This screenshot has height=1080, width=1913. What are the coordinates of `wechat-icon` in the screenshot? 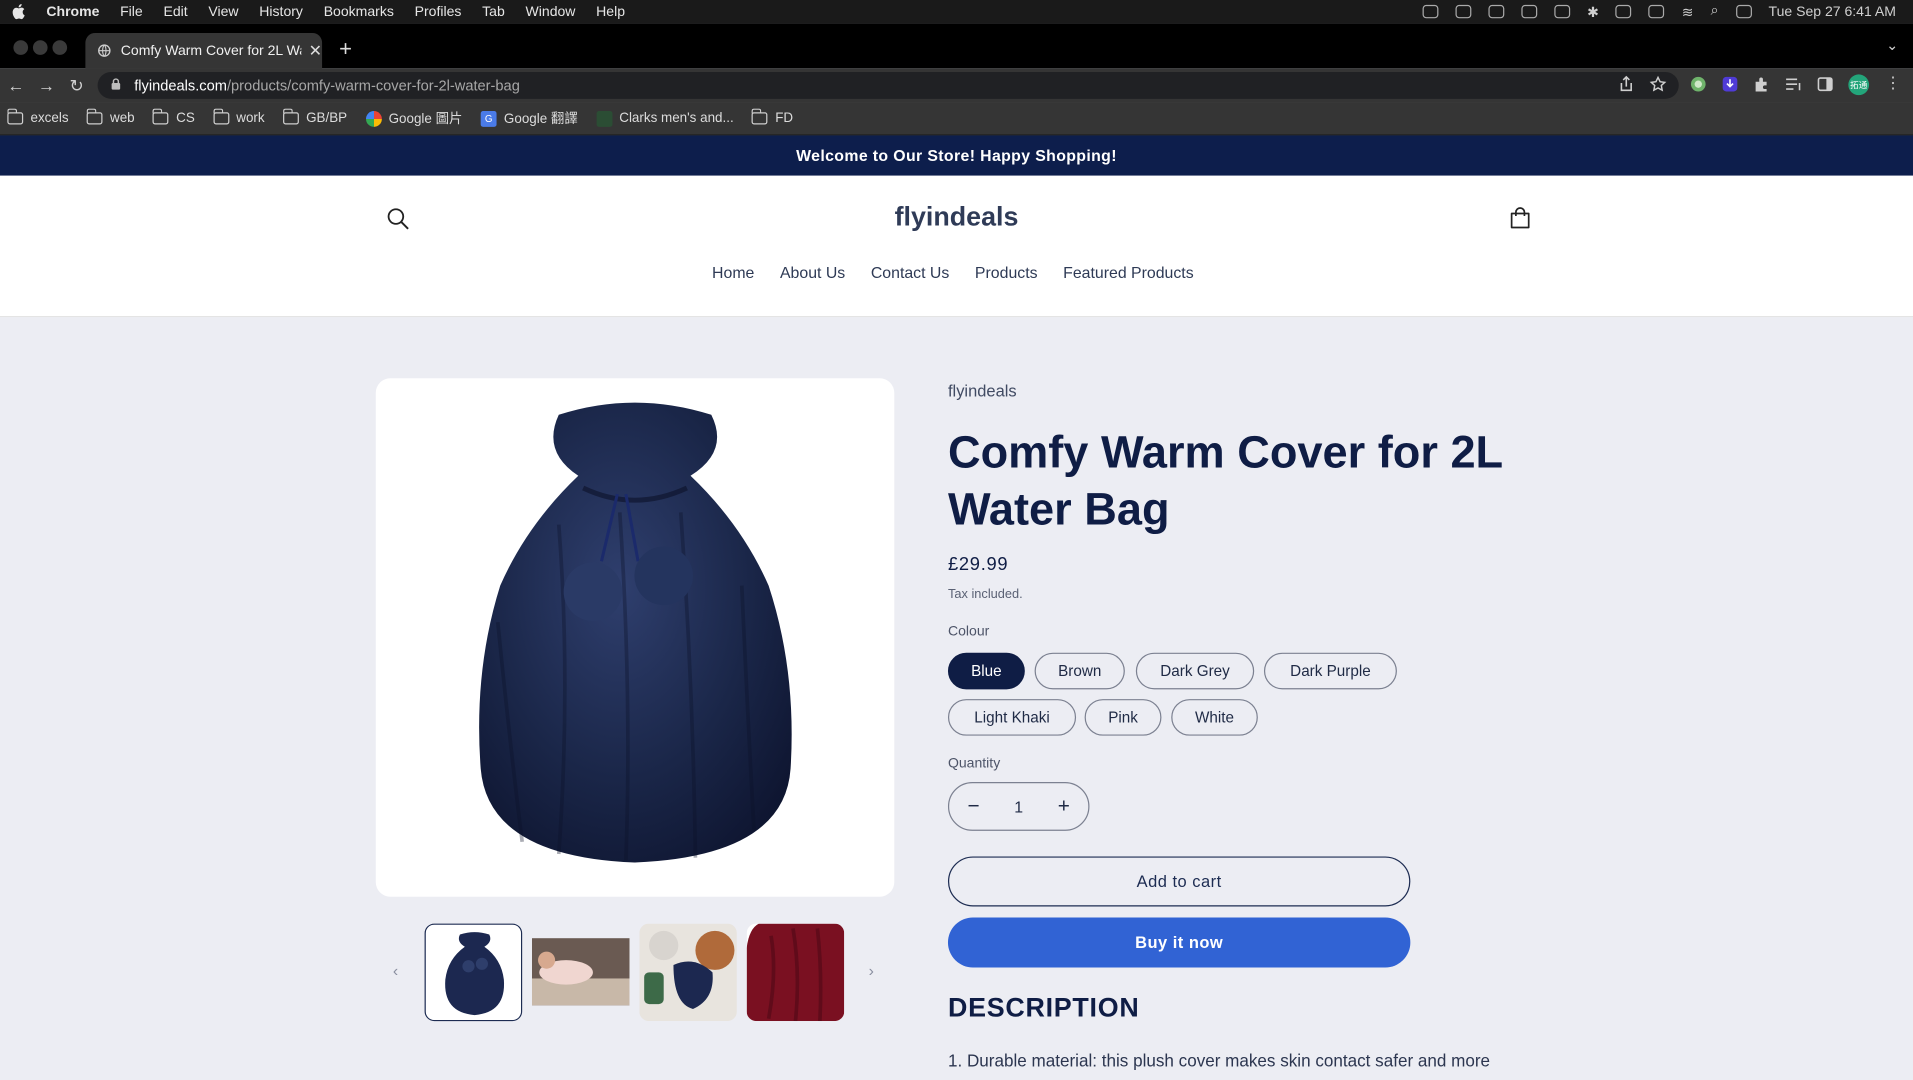 It's located at (1430, 11).